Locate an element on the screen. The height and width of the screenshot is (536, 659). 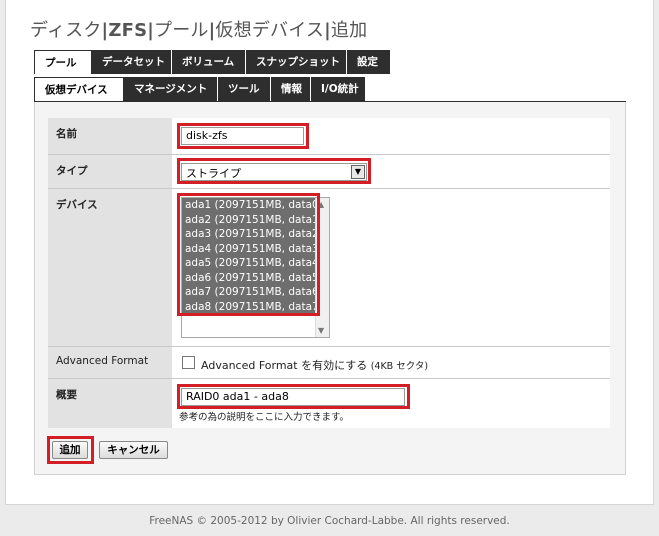
highlight-add-button is located at coordinates (70, 450).